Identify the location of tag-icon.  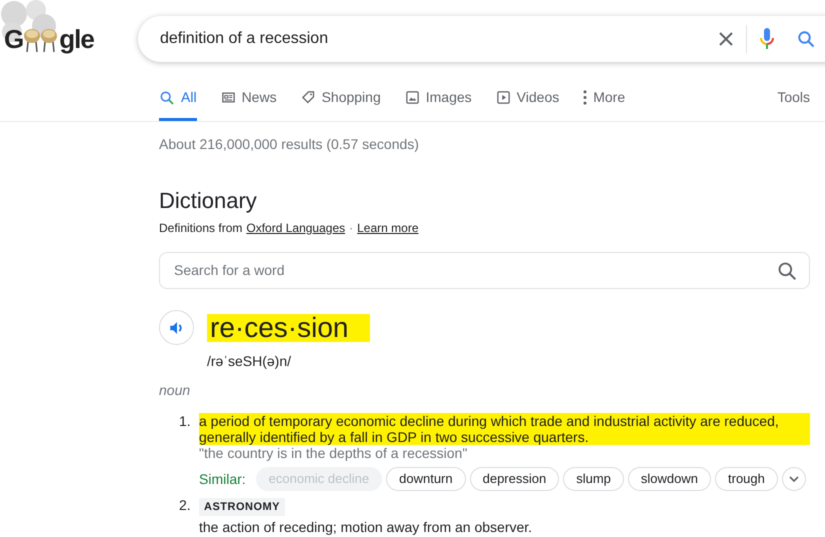
(308, 97).